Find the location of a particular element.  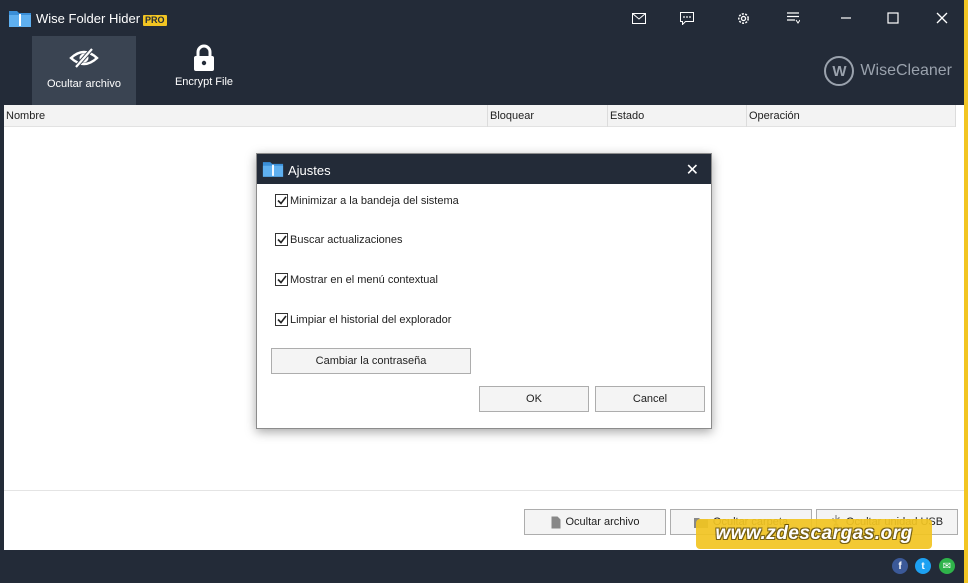

close-icon is located at coordinates (942, 18).